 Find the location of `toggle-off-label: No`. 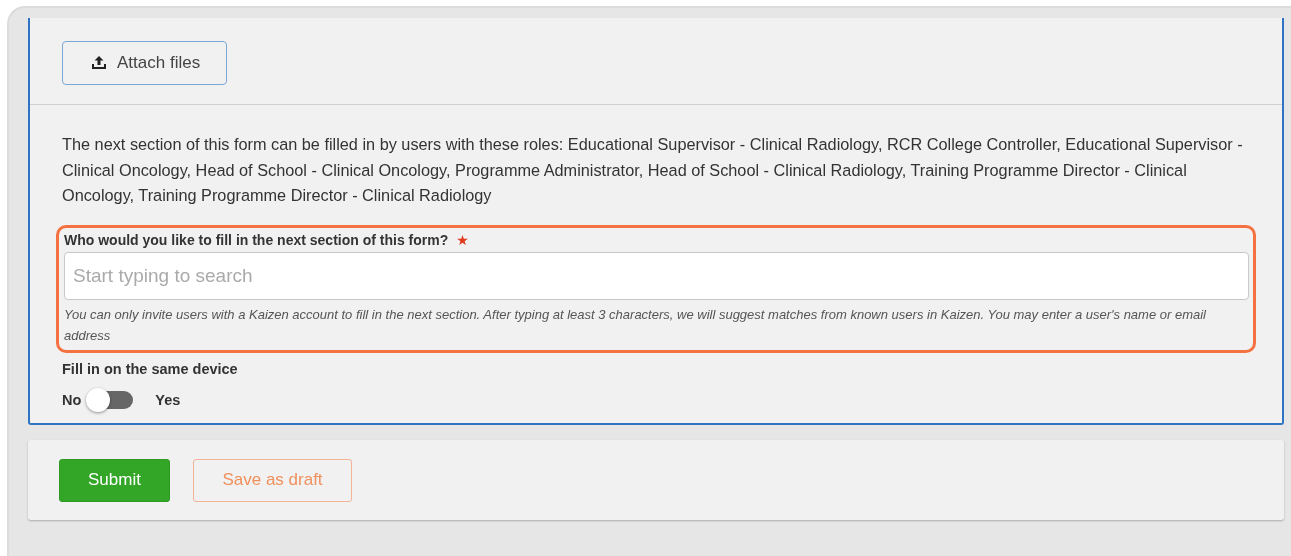

toggle-off-label: No is located at coordinates (72, 399).